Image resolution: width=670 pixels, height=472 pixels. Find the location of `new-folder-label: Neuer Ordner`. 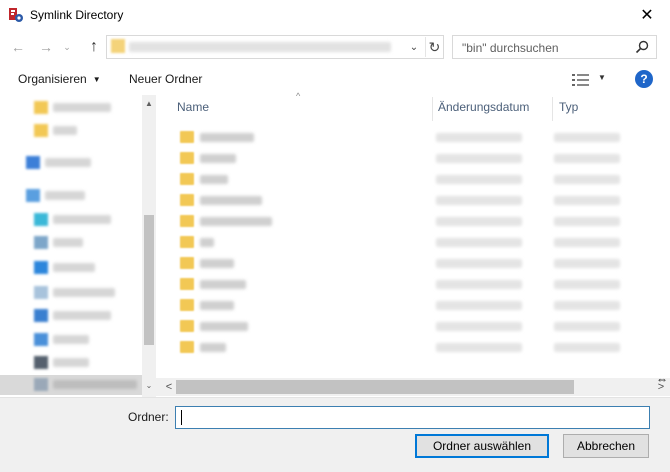

new-folder-label: Neuer Ordner is located at coordinates (166, 79).